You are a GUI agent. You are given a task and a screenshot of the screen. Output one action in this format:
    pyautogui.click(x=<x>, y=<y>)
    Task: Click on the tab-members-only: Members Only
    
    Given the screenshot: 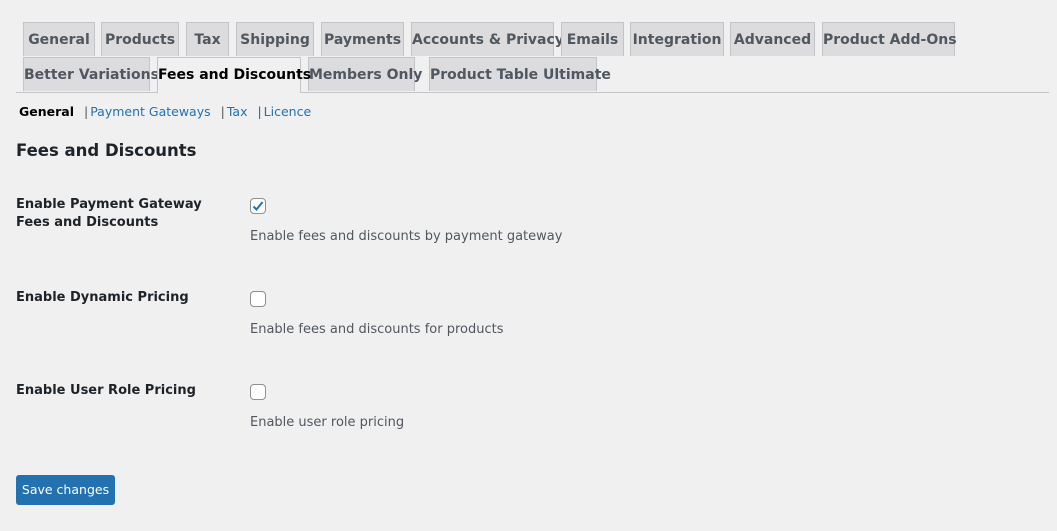 What is the action you would take?
    pyautogui.click(x=365, y=74)
    